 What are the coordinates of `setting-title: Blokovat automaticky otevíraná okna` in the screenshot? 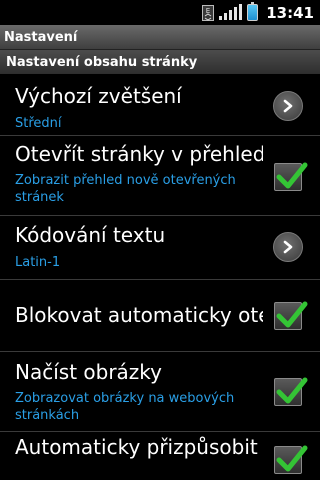 It's located at (139, 315).